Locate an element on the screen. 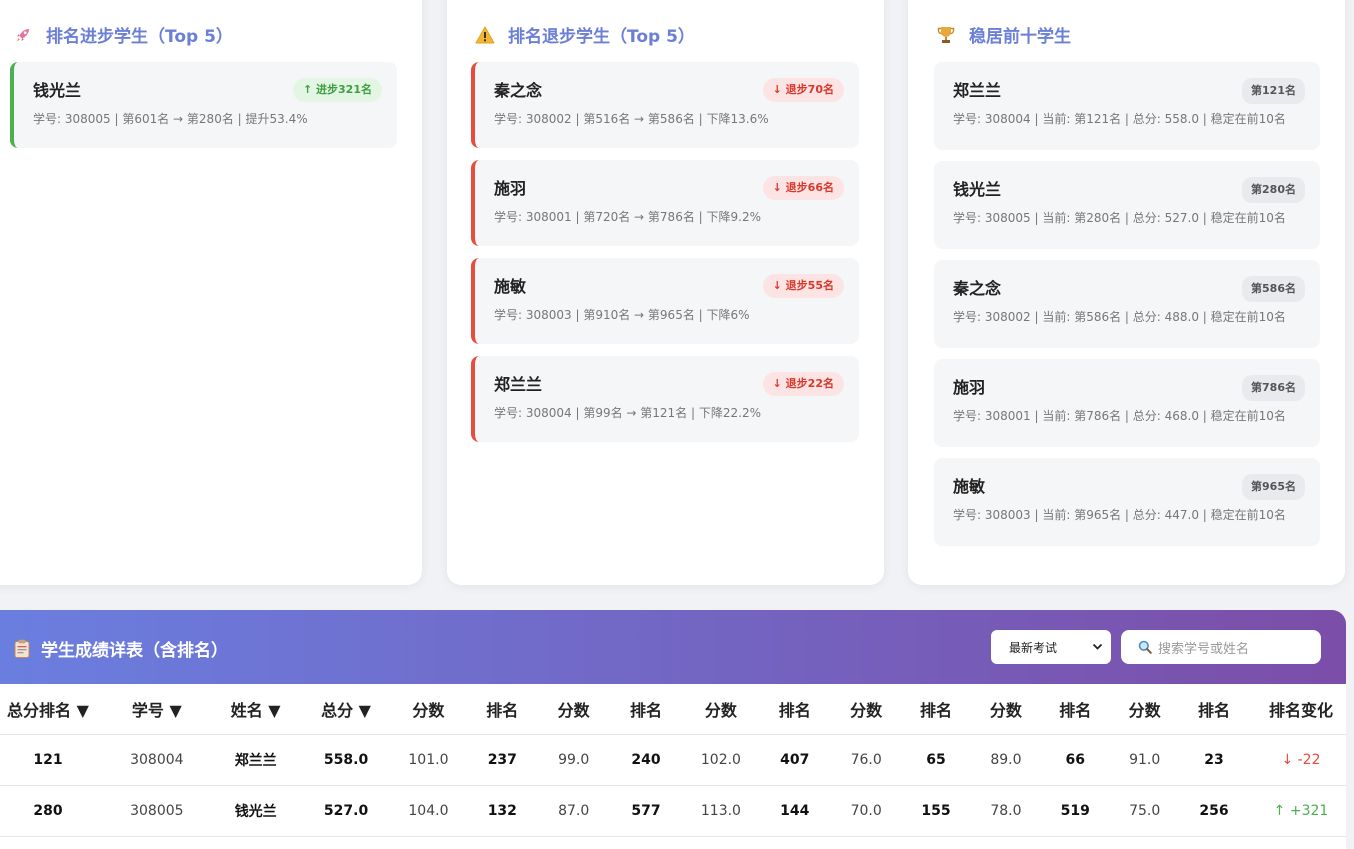 The image size is (1354, 849). rank-badge: 第786名 is located at coordinates (1273, 388).